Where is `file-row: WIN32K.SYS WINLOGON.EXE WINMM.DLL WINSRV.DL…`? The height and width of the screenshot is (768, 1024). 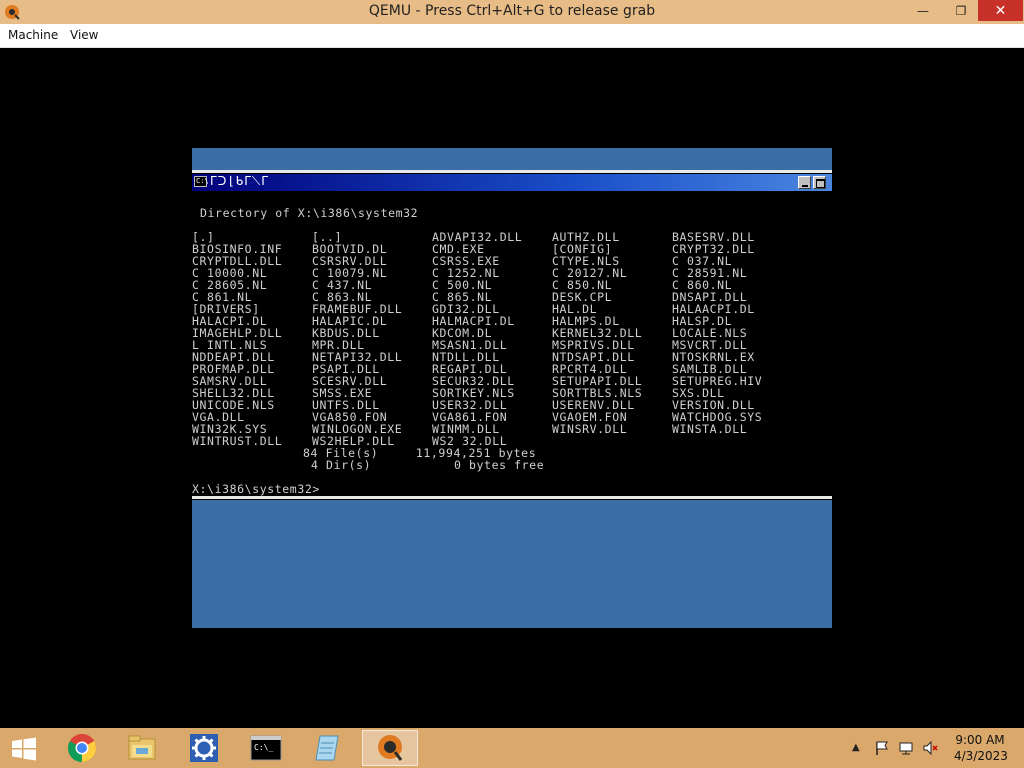 file-row: WIN32K.SYS WINLOGON.EXE WINMM.DLL WINSRV.DL… is located at coordinates (492, 429).